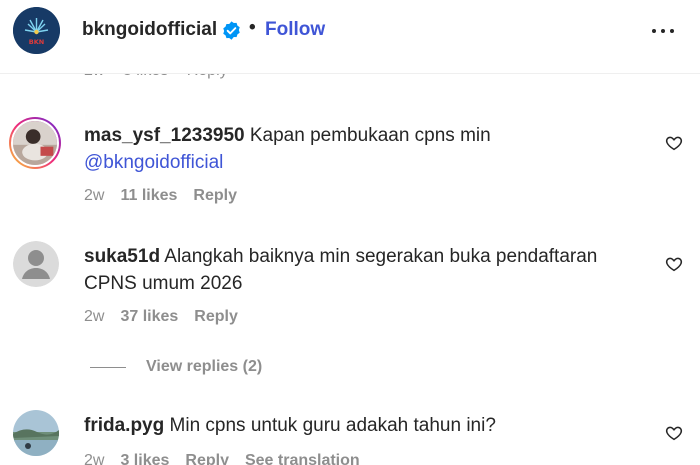 This screenshot has height=465, width=700. I want to click on view-replies-button: View replies (2), so click(176, 367).